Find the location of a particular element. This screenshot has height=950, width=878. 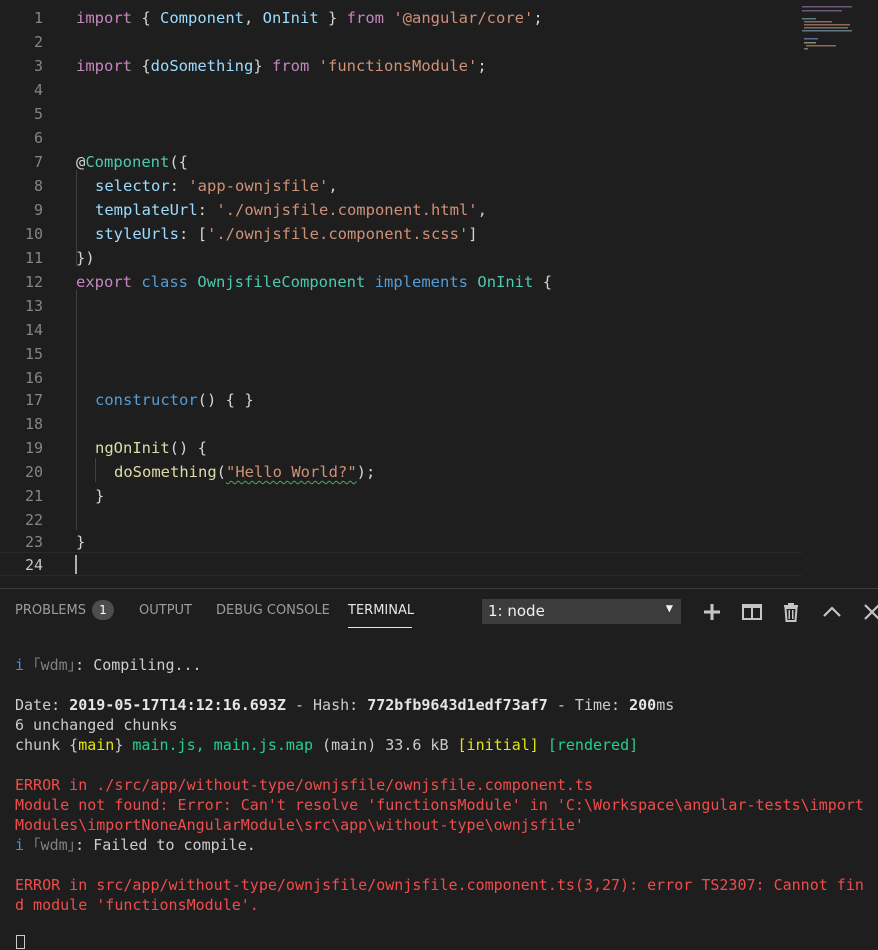

code-line: 17 constructor() { } is located at coordinates (401, 400).